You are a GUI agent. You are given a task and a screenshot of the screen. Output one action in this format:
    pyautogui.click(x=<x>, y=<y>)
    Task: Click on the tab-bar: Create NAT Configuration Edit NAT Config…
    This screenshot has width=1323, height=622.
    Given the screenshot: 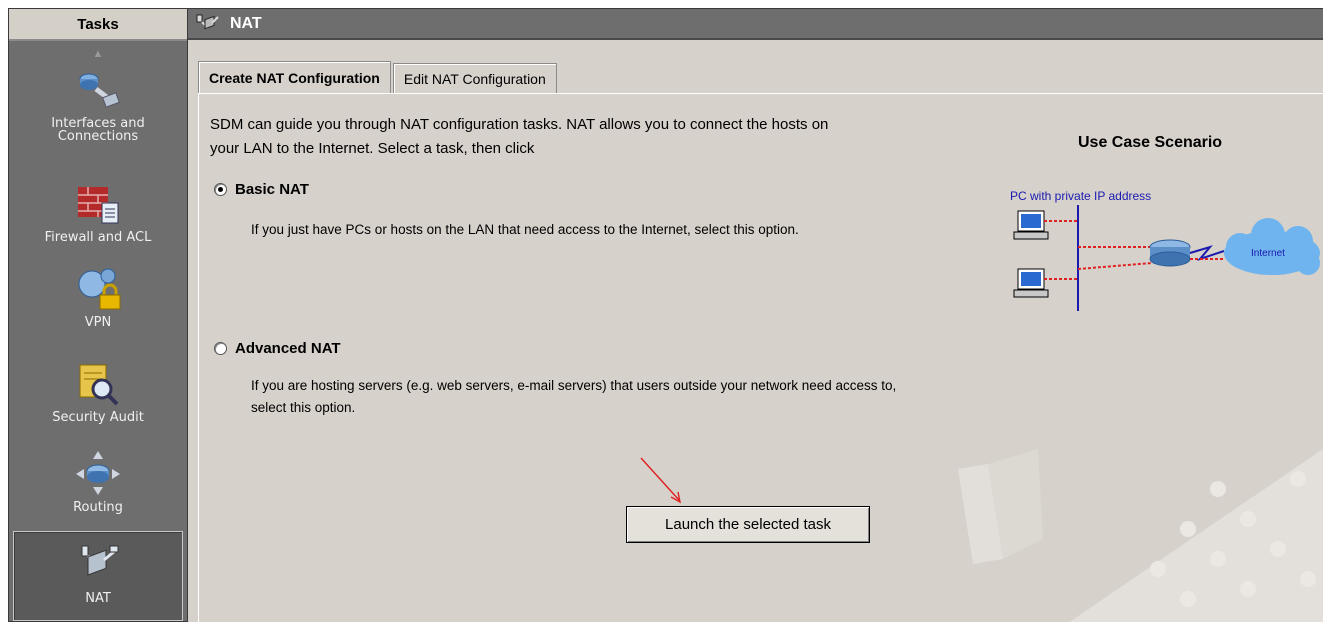 What is the action you would take?
    pyautogui.click(x=378, y=77)
    